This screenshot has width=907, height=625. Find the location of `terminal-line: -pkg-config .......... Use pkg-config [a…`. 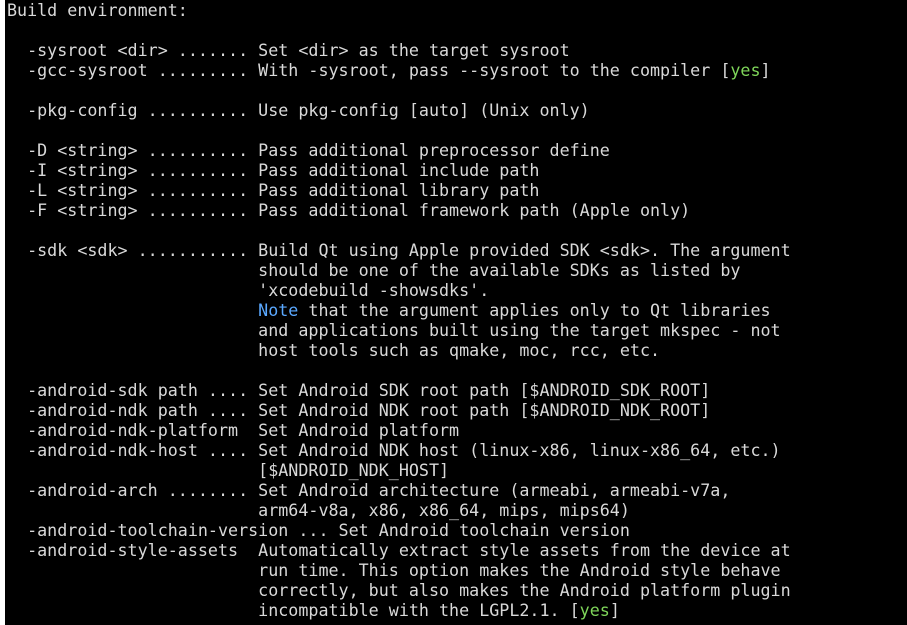

terminal-line: -pkg-config .......... Use pkg-config [a… is located at coordinates (399, 110).